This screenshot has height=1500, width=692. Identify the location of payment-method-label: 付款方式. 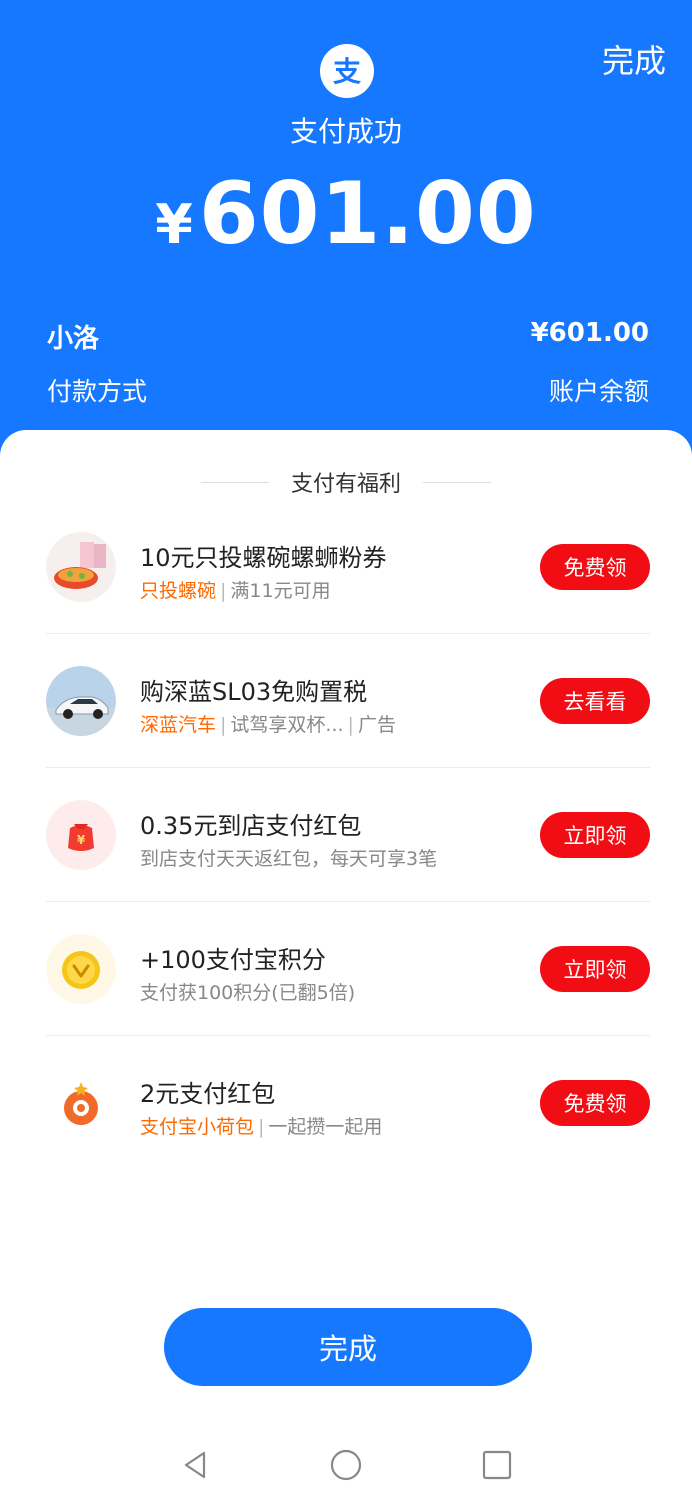
(97, 391).